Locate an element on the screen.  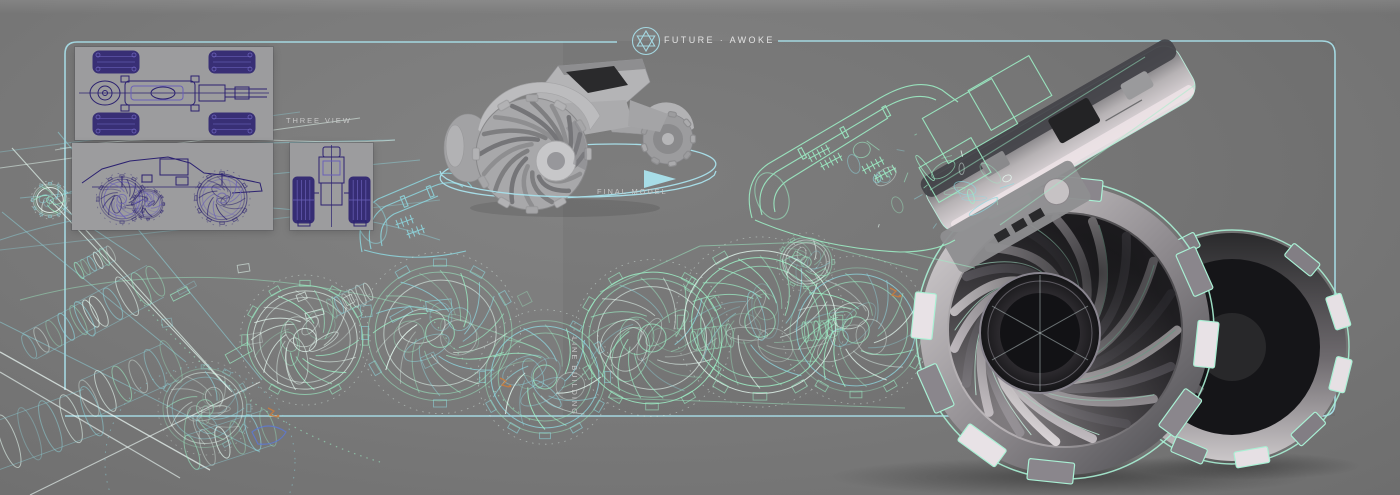
stage-label-three-view: THREE VIEW is located at coordinates (319, 120).